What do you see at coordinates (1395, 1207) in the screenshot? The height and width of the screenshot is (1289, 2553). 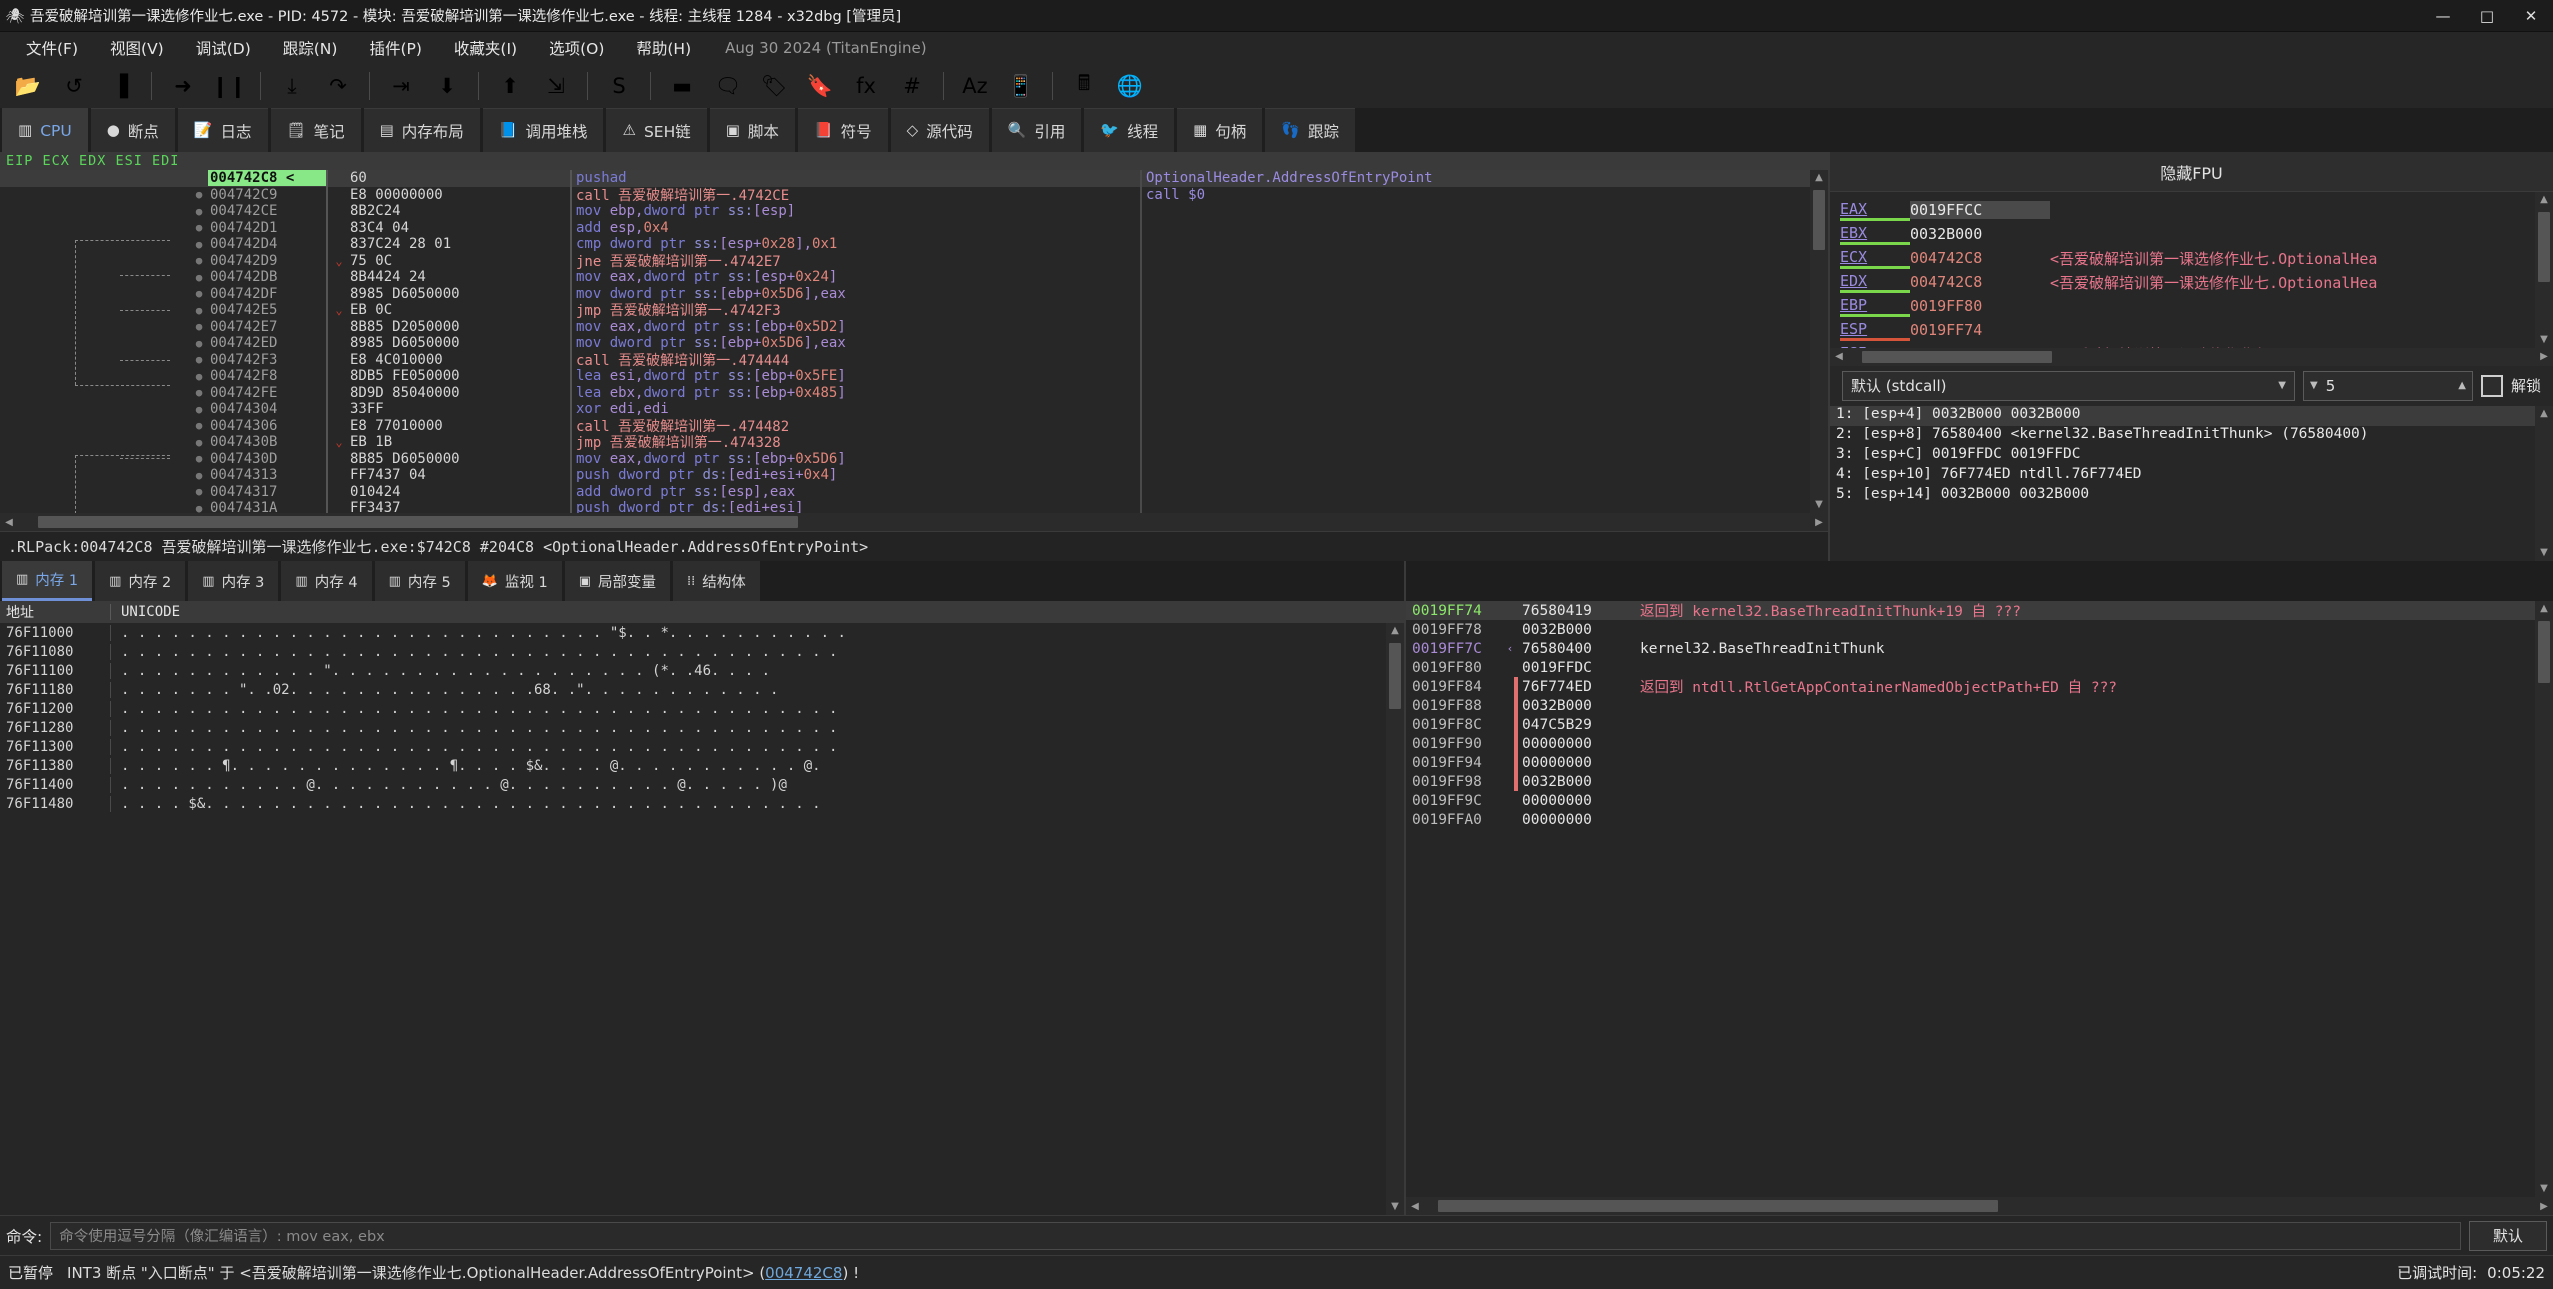 I see `dump-scroll-down-icon: ▼` at bounding box center [1395, 1207].